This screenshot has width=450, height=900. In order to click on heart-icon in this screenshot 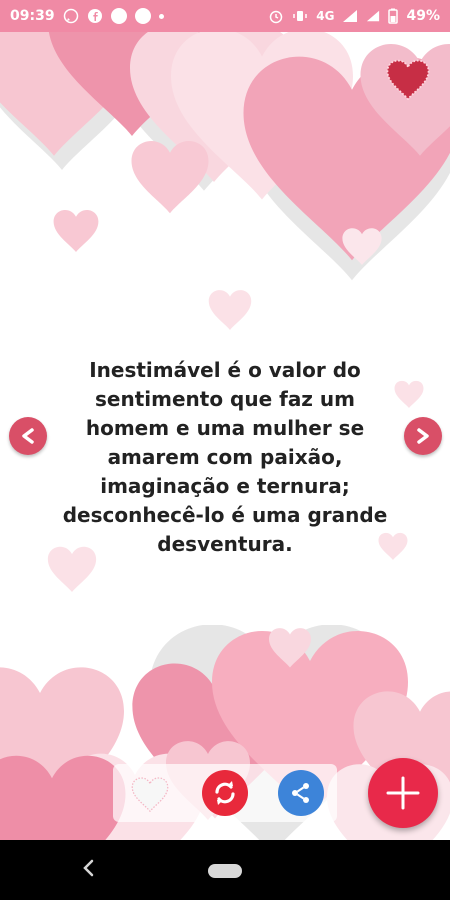, I will do `click(408, 78)`.